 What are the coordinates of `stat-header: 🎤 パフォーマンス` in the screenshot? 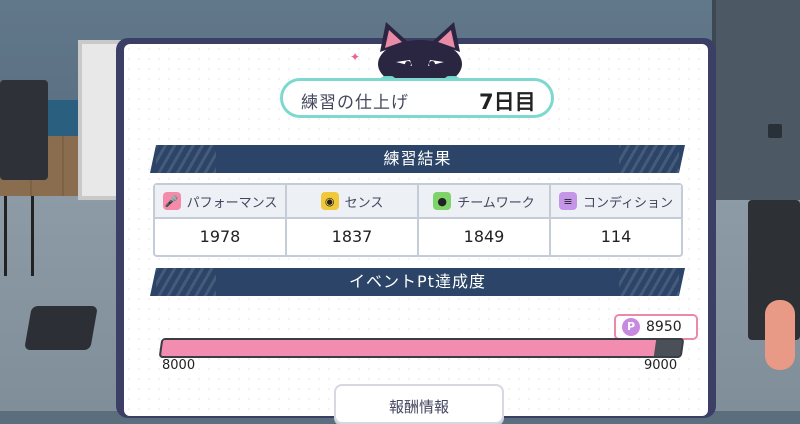 It's located at (220, 202).